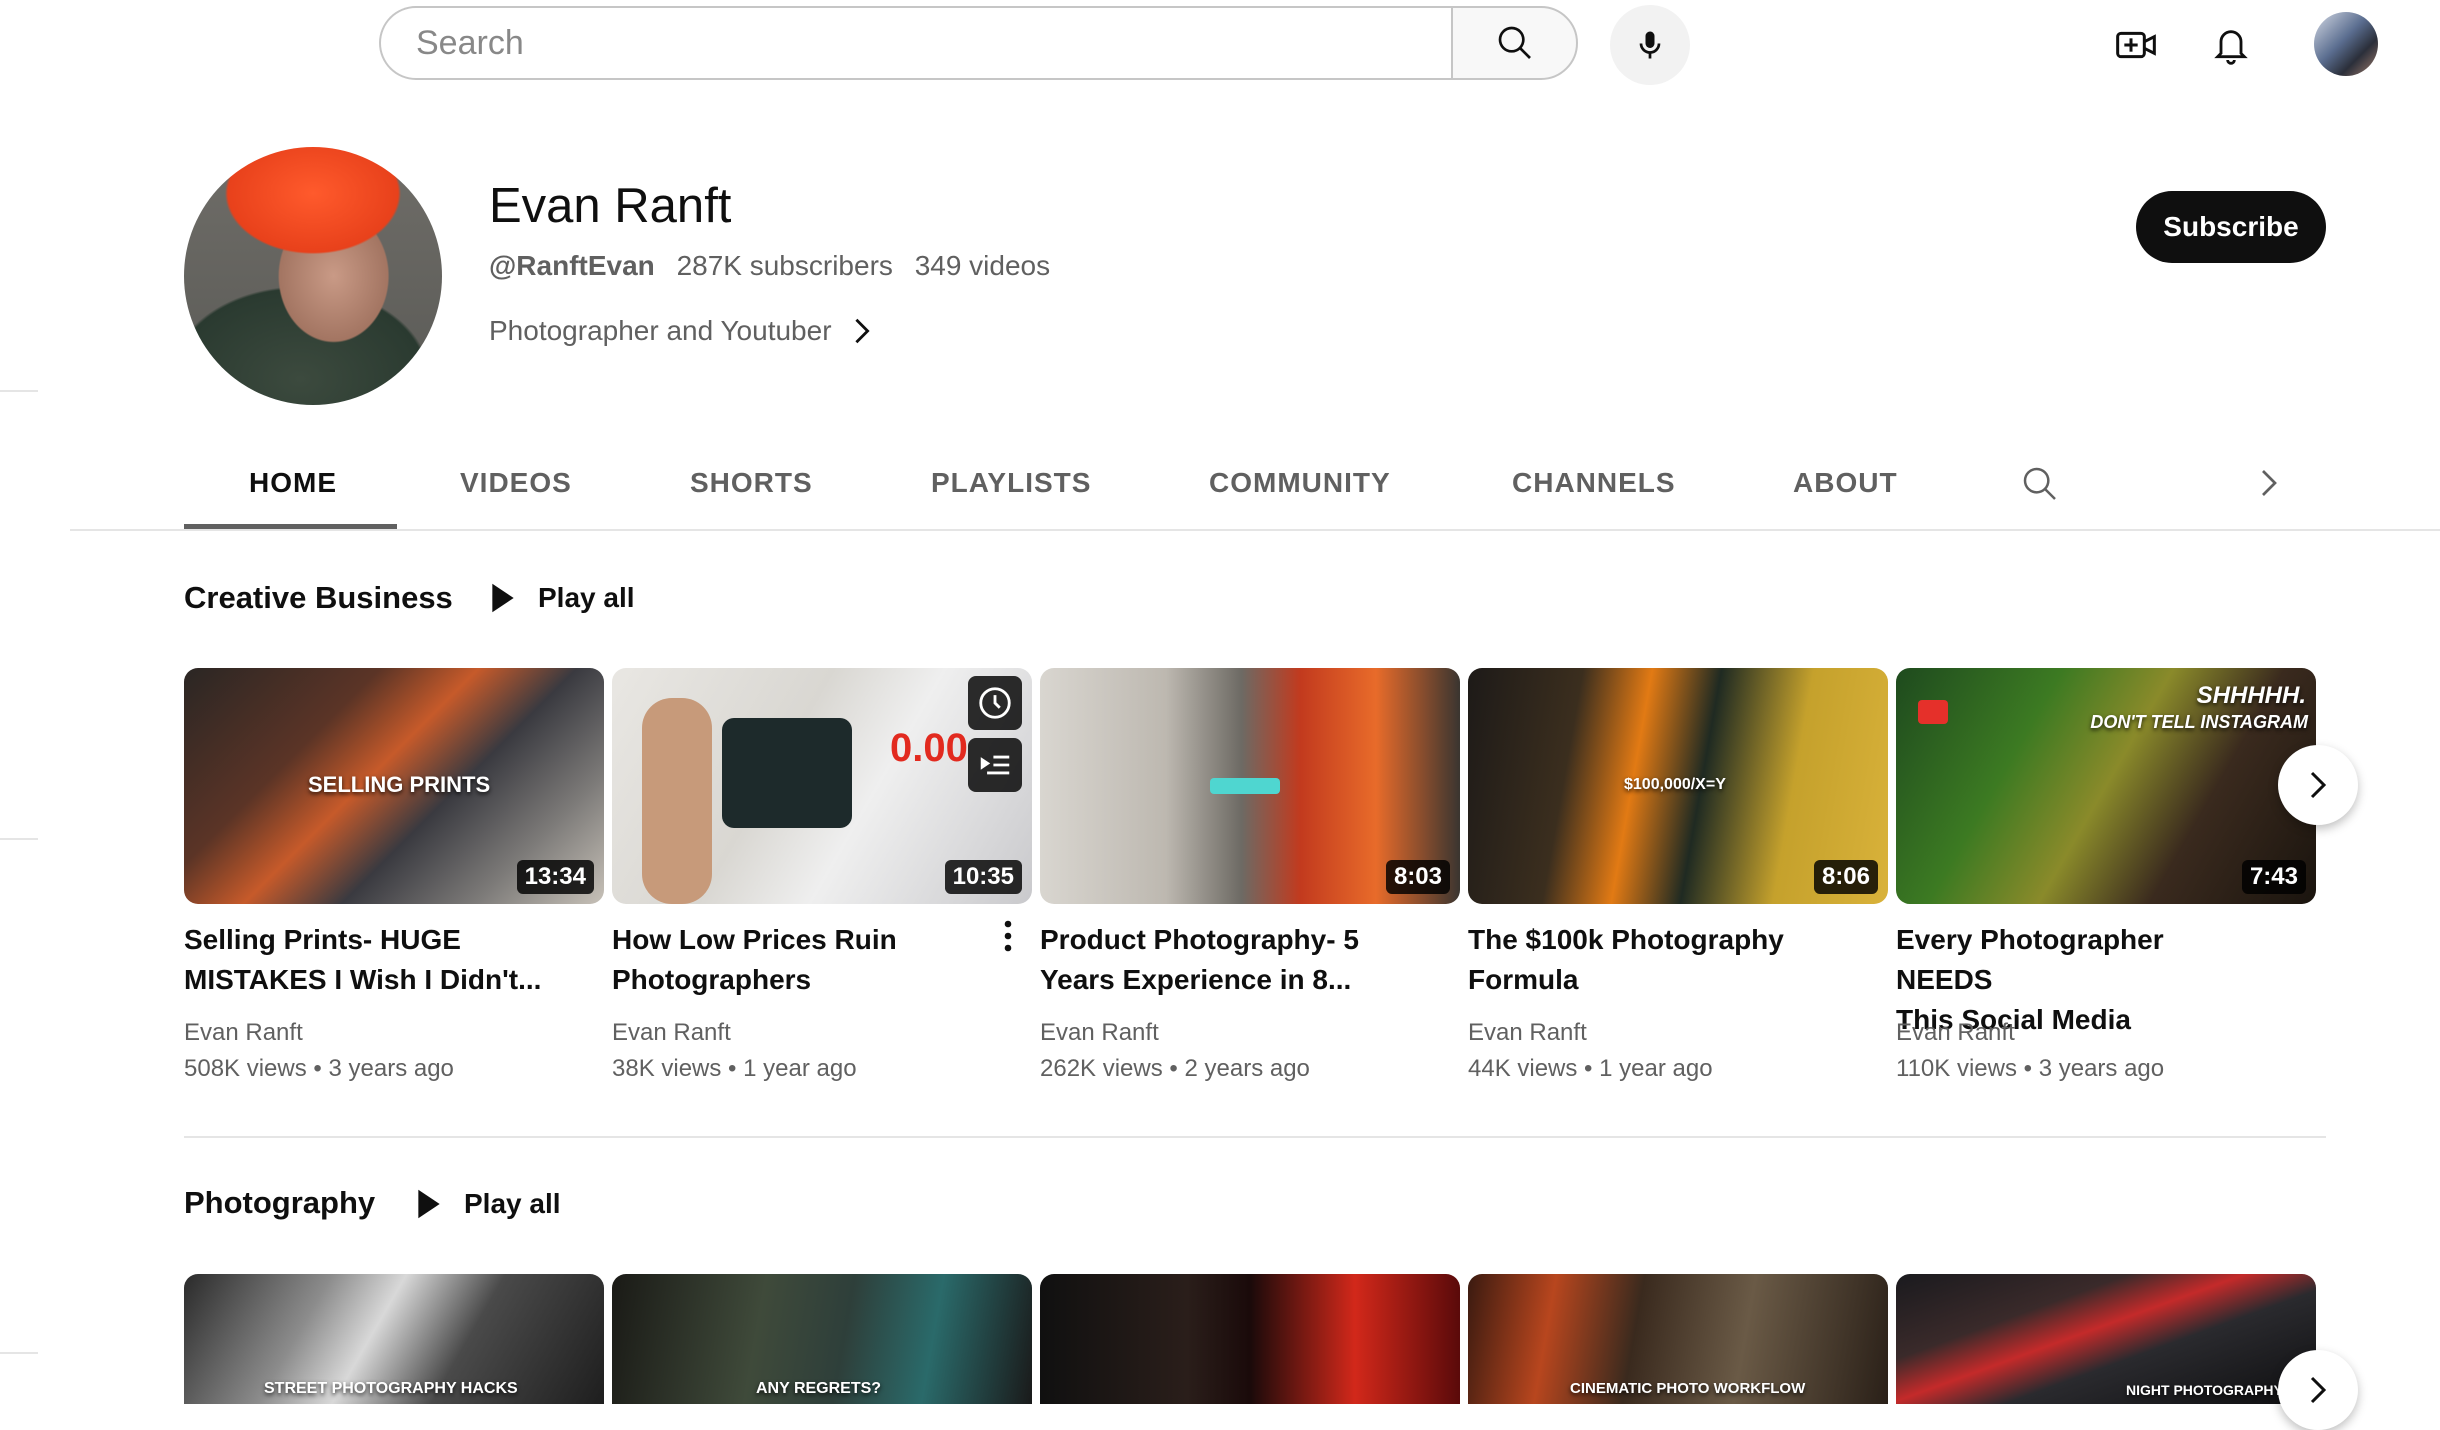 The width and height of the screenshot is (2440, 1430). I want to click on video-thumbnail, so click(1250, 1339).